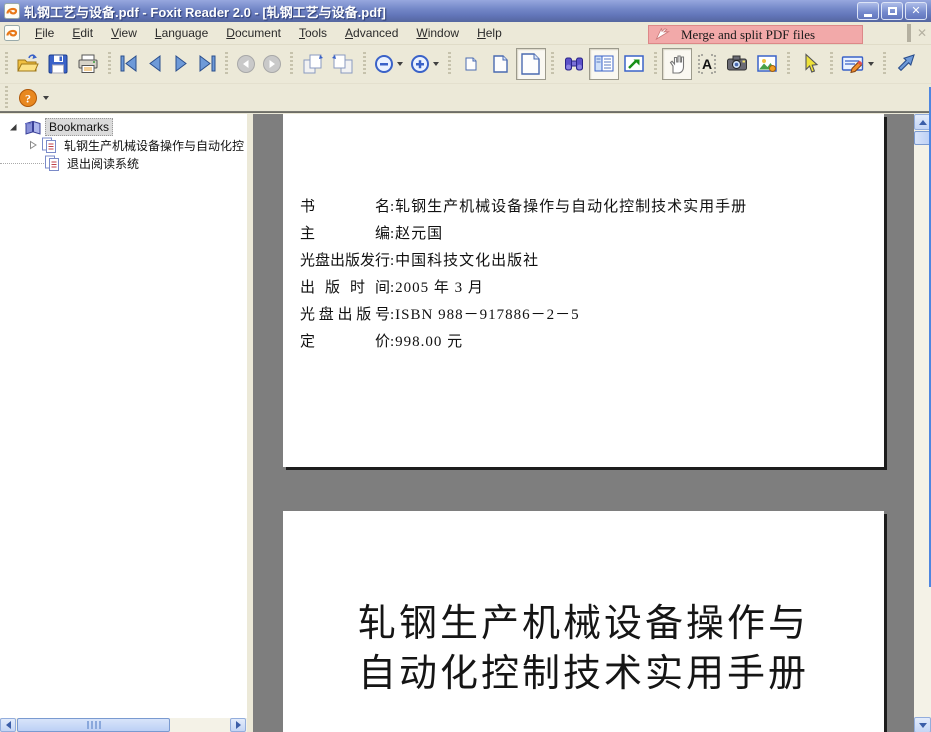 This screenshot has height=732, width=931. Describe the element at coordinates (82, 33) in the screenshot. I see `menu-edit: Edit` at that location.